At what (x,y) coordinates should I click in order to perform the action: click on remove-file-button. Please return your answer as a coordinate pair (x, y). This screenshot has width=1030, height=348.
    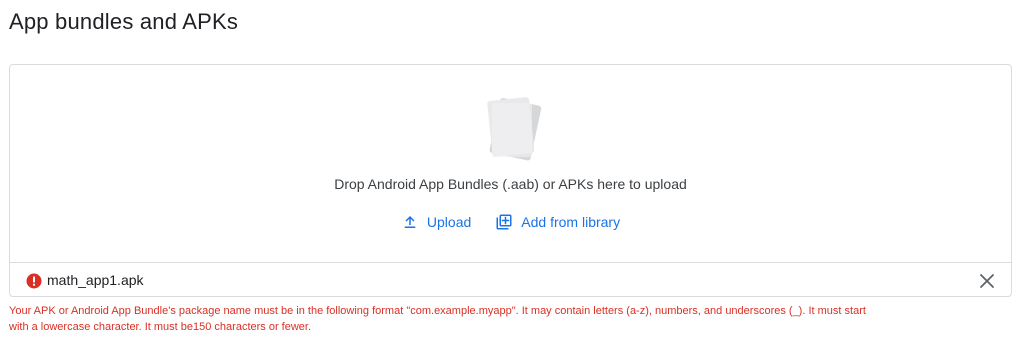
    Looking at the image, I should click on (987, 281).